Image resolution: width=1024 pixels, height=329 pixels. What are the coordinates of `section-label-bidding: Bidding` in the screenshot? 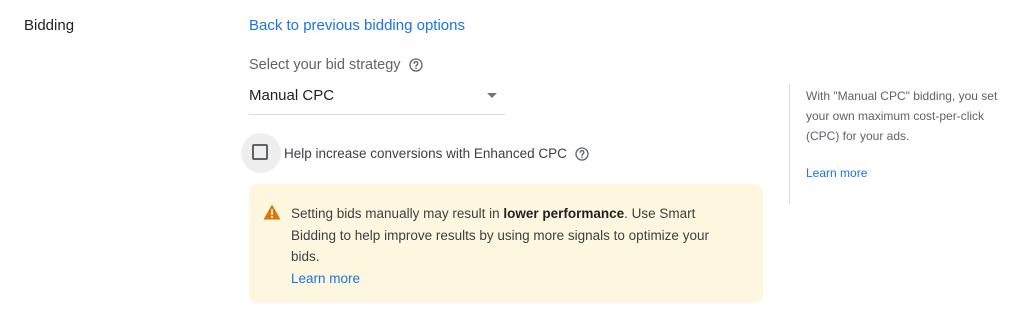 It's located at (49, 25).